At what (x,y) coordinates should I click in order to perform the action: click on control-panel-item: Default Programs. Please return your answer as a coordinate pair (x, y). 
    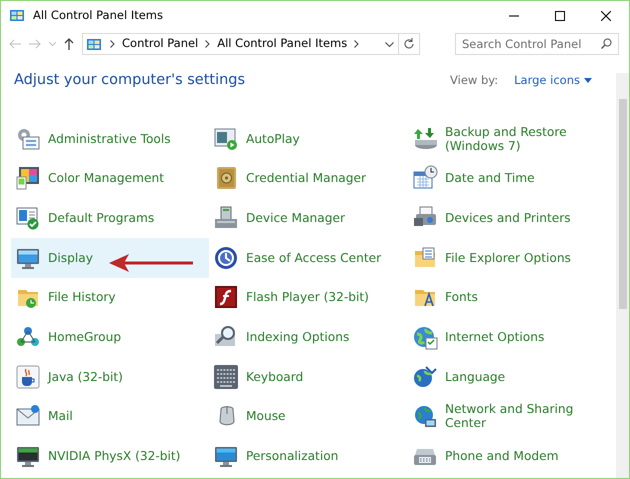
    Looking at the image, I should click on (110, 218).